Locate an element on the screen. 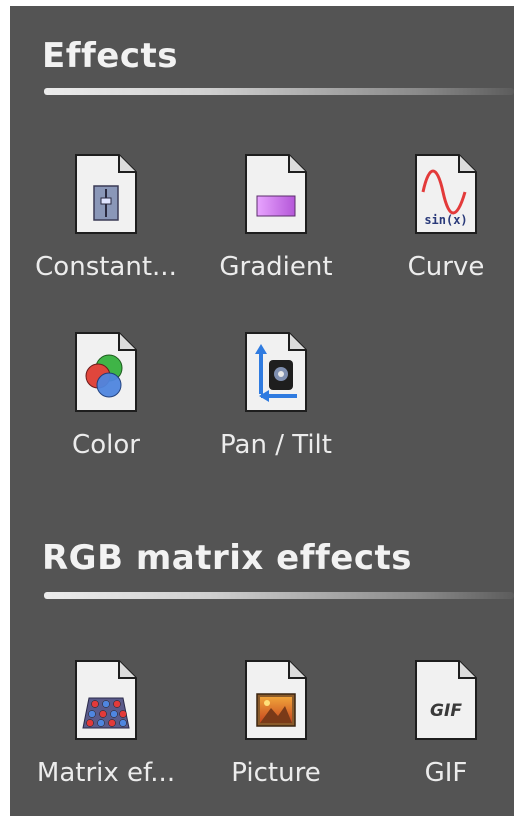  effect-color-button: Color is located at coordinates (106, 412).